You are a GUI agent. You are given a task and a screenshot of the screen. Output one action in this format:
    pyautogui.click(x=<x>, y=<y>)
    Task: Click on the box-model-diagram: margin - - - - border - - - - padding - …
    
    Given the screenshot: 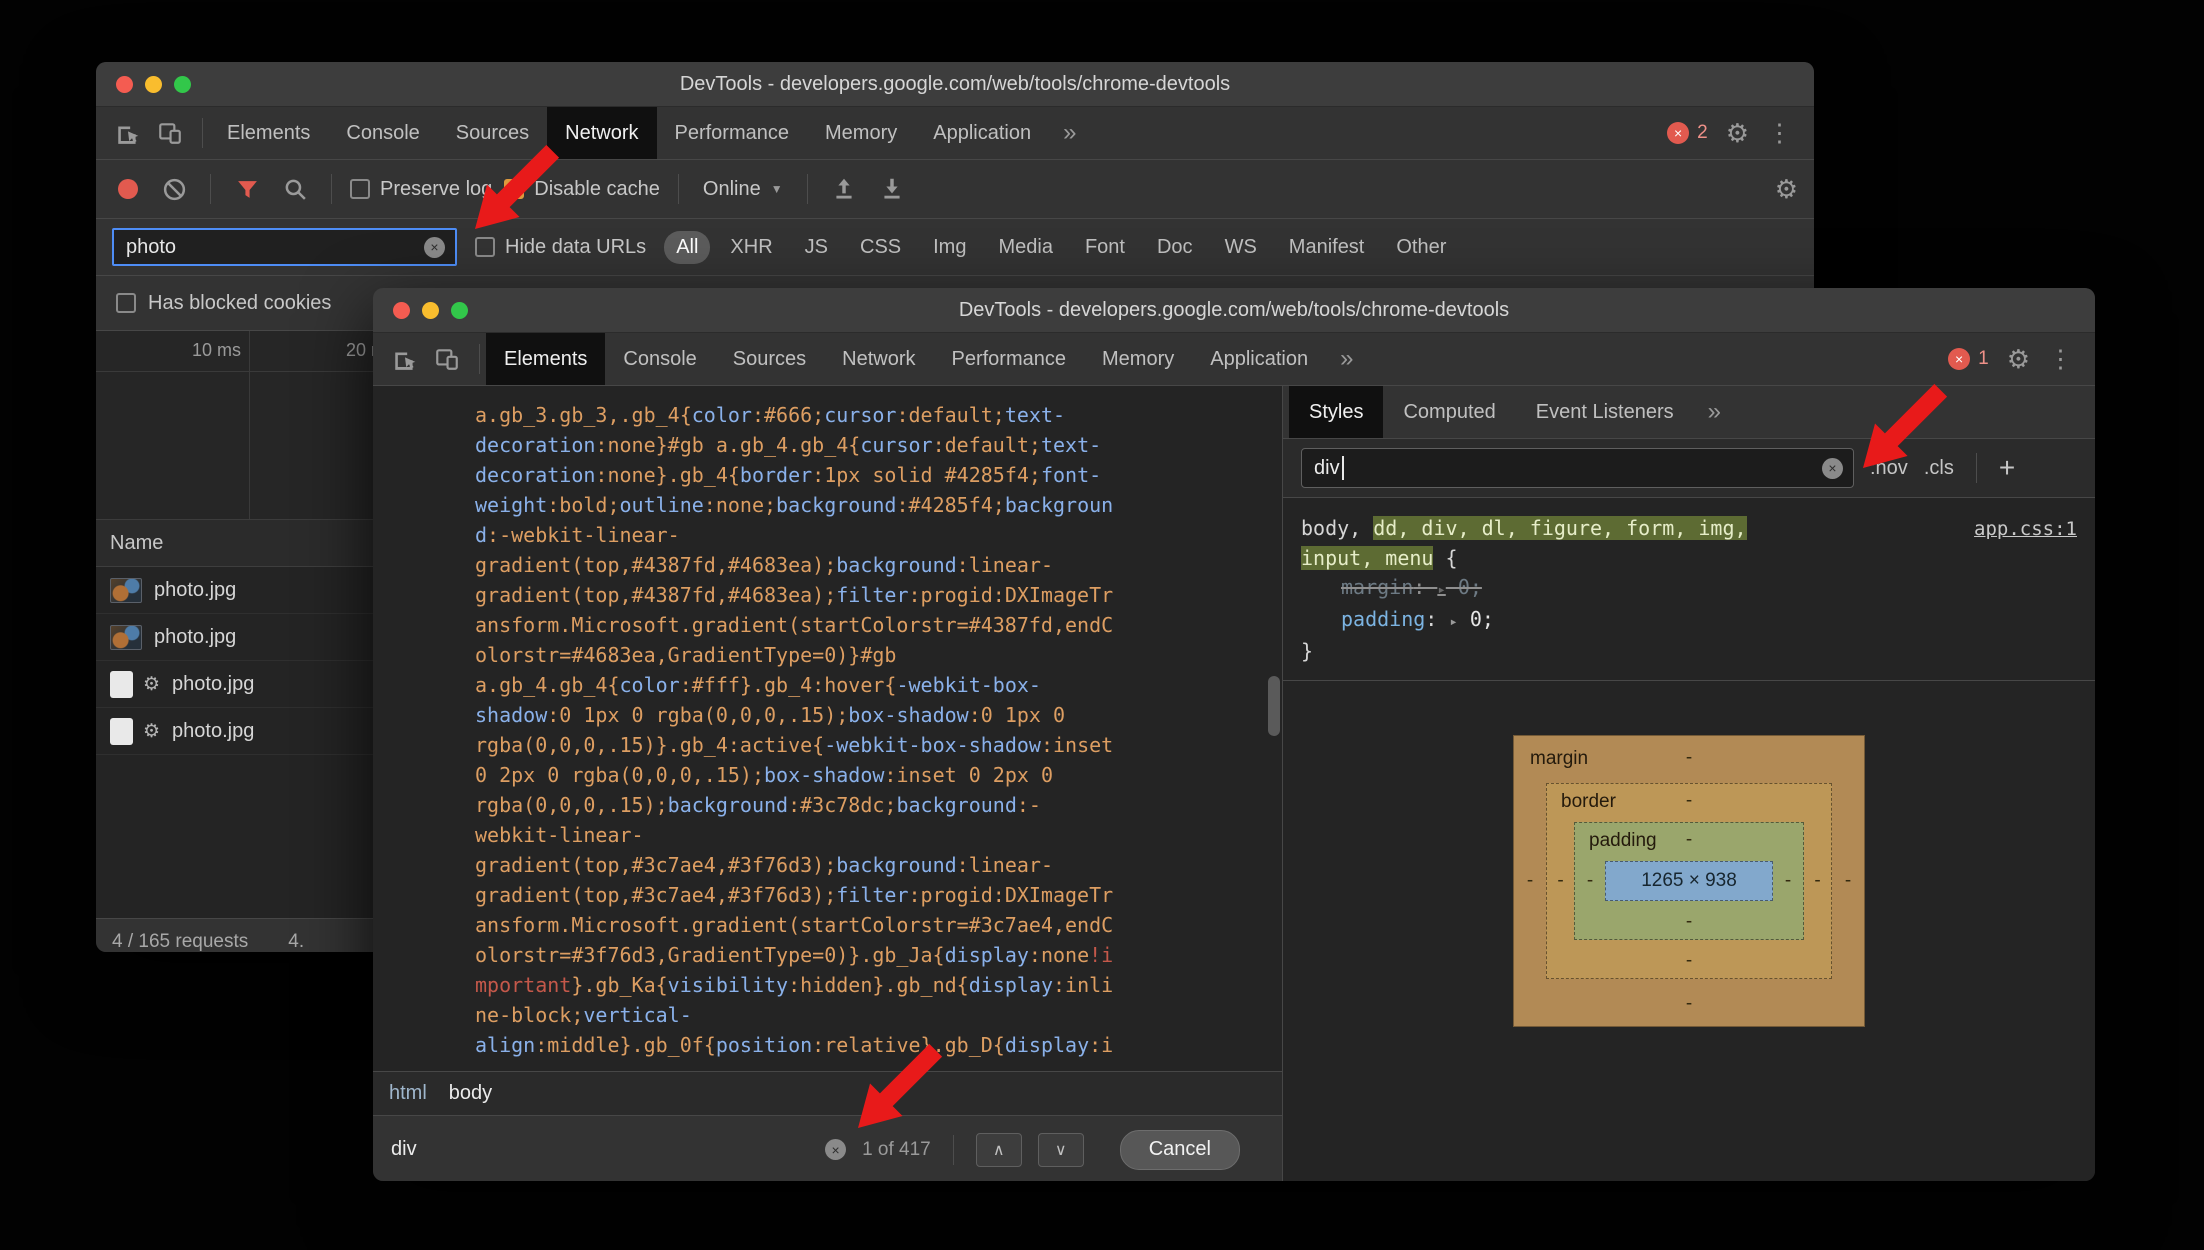 What is the action you would take?
    pyautogui.click(x=1689, y=881)
    